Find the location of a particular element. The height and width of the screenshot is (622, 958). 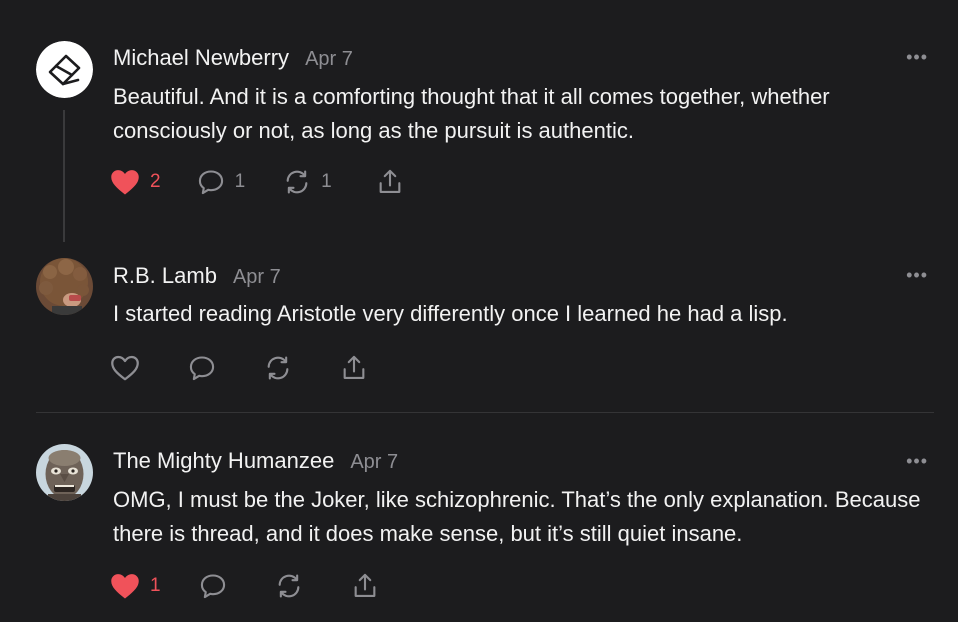

restack-button: 1 is located at coordinates (307, 182).